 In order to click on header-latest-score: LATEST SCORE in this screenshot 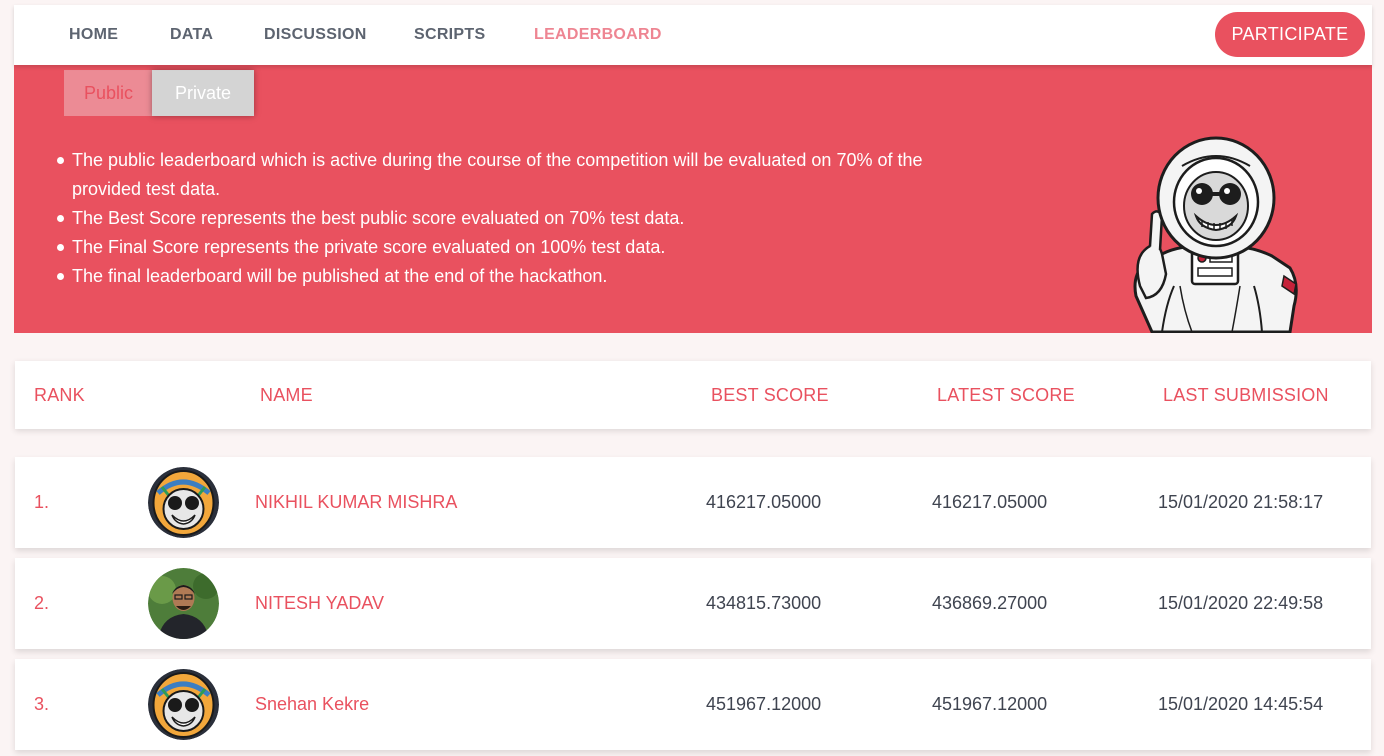, I will do `click(1006, 395)`.